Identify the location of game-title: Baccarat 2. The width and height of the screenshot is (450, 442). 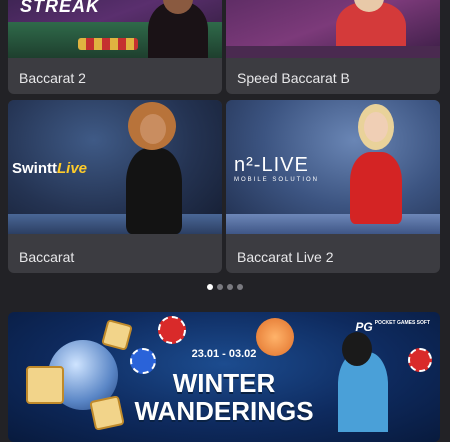
(52, 78).